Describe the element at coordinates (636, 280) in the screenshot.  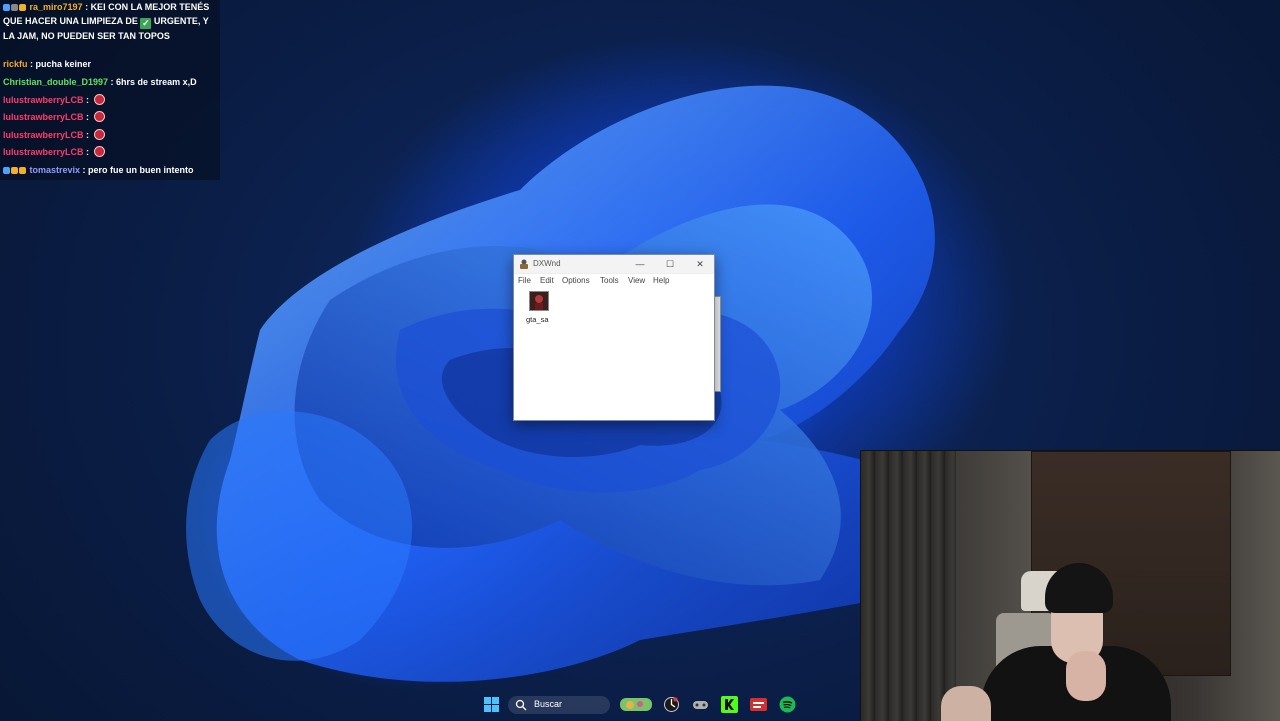
I see `menu-view: View` at that location.